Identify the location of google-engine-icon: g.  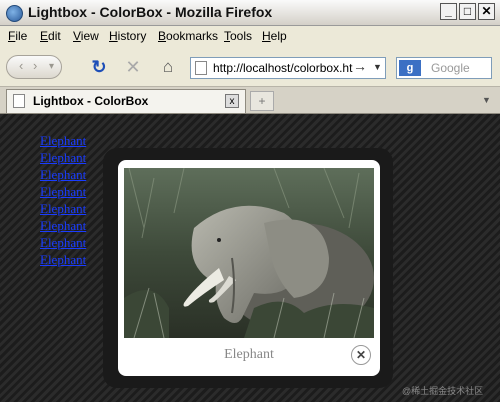
(410, 68).